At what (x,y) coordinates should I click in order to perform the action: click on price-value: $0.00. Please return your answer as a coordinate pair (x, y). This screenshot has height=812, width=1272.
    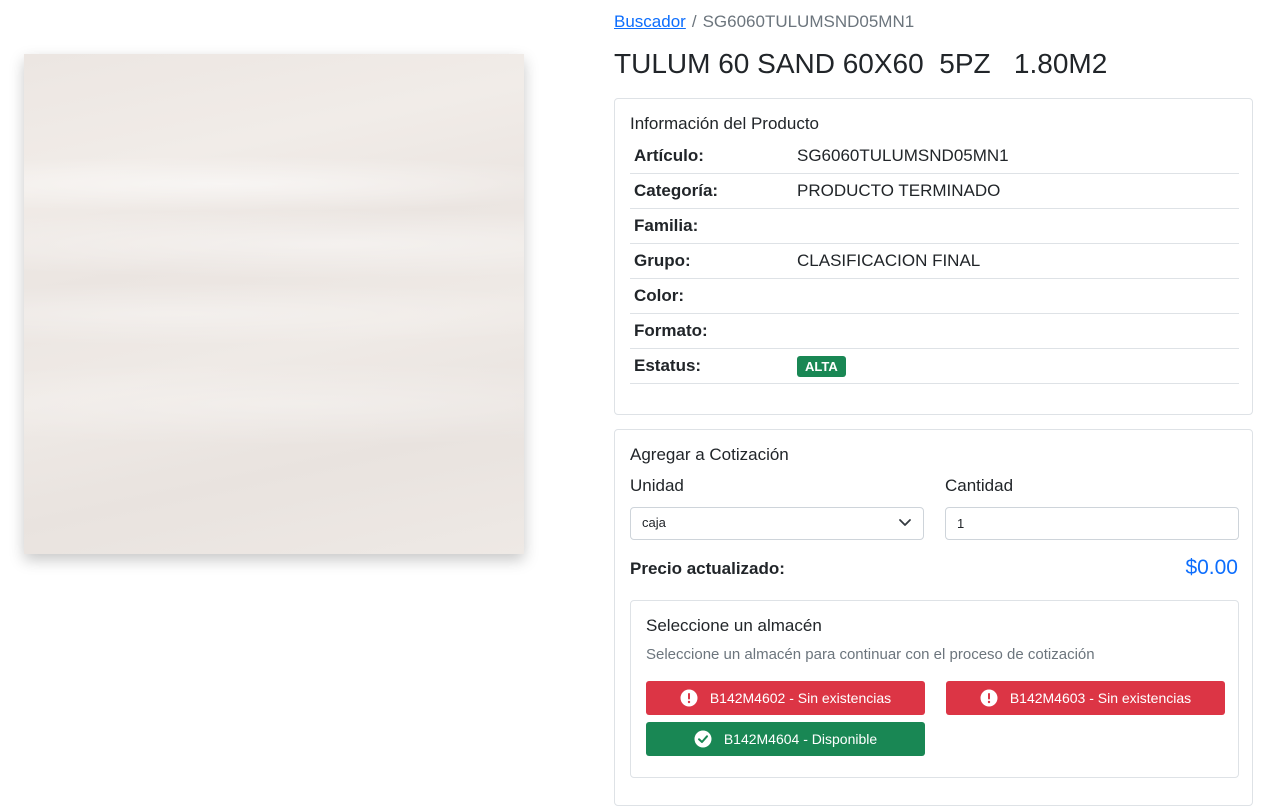
    Looking at the image, I should click on (1211, 567).